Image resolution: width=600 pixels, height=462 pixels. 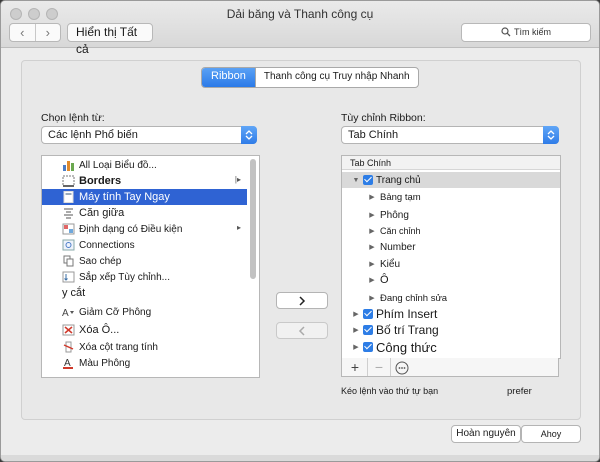 What do you see at coordinates (451, 247) in the screenshot?
I see `tree-item: ▶ Number` at bounding box center [451, 247].